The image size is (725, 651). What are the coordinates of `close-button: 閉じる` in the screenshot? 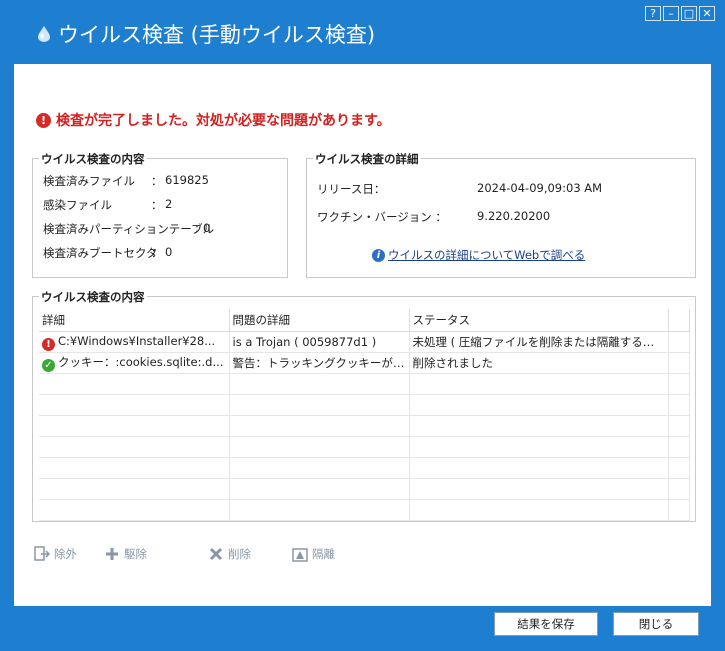 It's located at (656, 624).